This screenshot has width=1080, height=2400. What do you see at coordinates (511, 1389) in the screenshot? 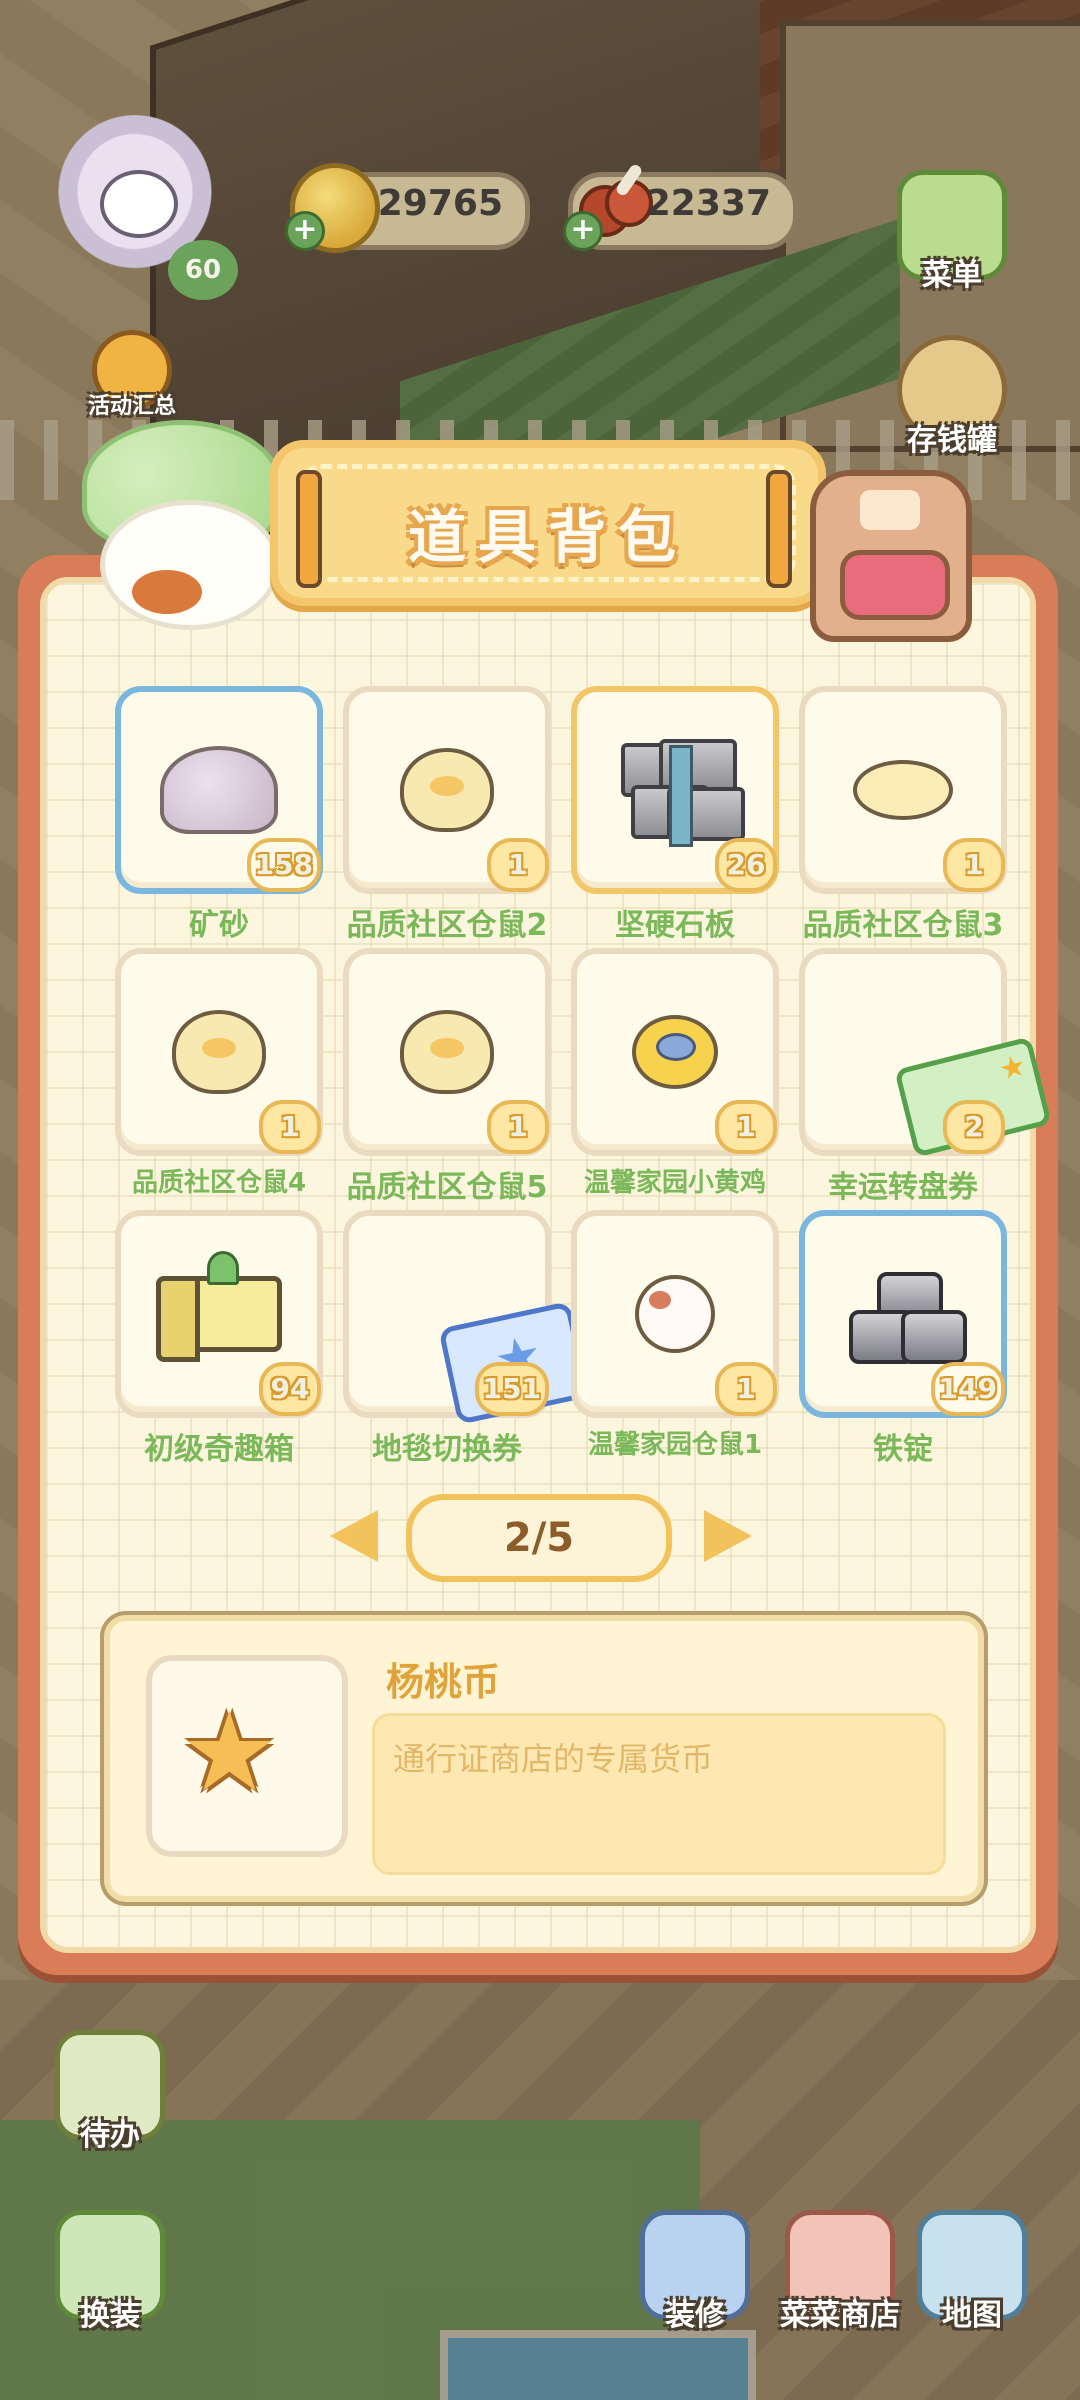
I see `item-count-badge: 151` at bounding box center [511, 1389].